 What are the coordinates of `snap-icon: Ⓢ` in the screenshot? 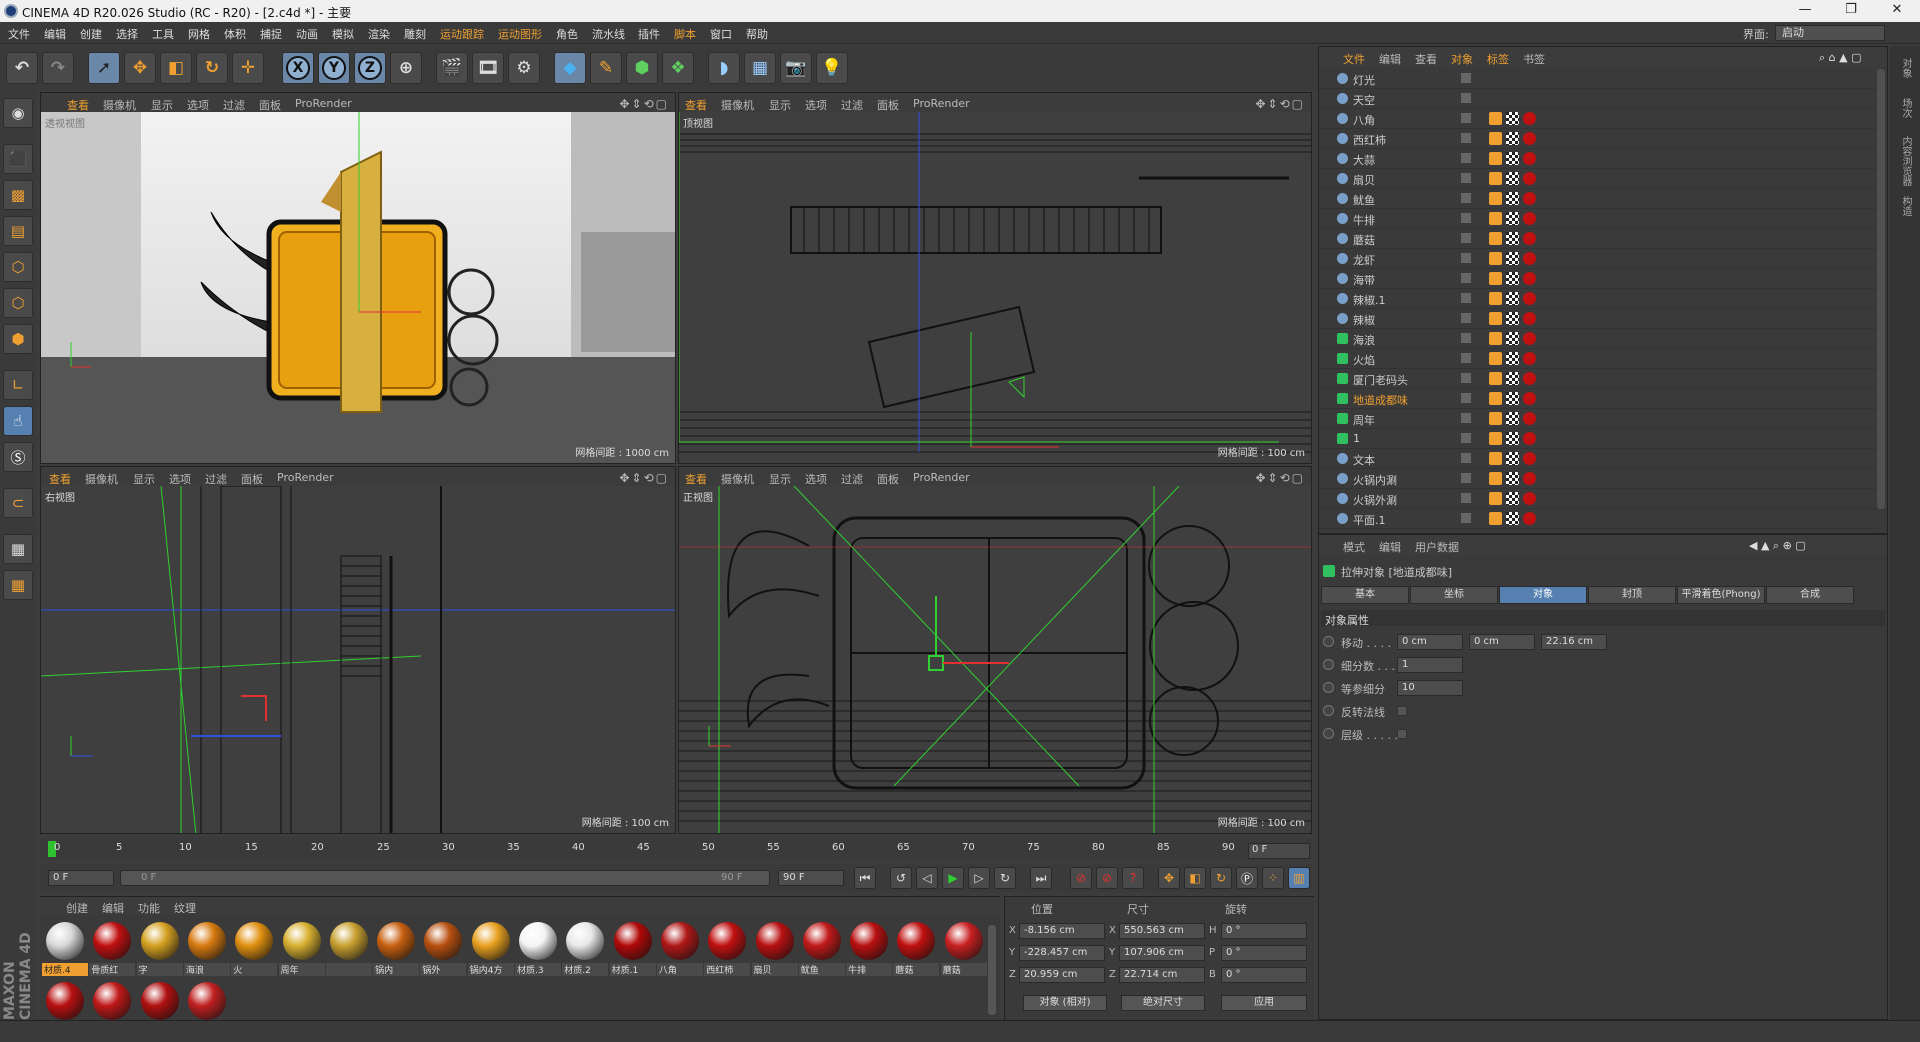 It's located at (18, 457).